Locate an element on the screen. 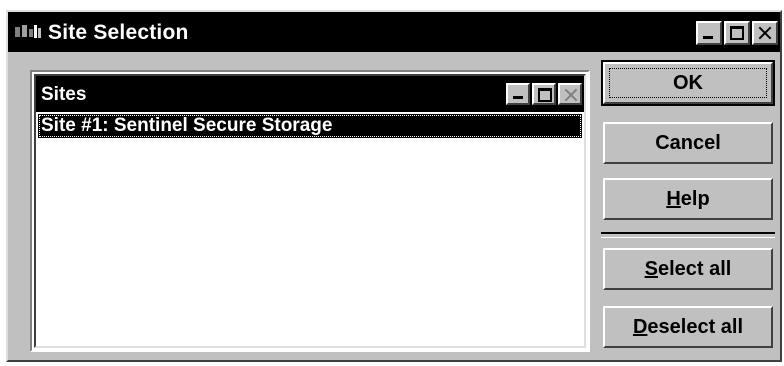 The height and width of the screenshot is (366, 784). sites-panel-title: Sites is located at coordinates (64, 94).